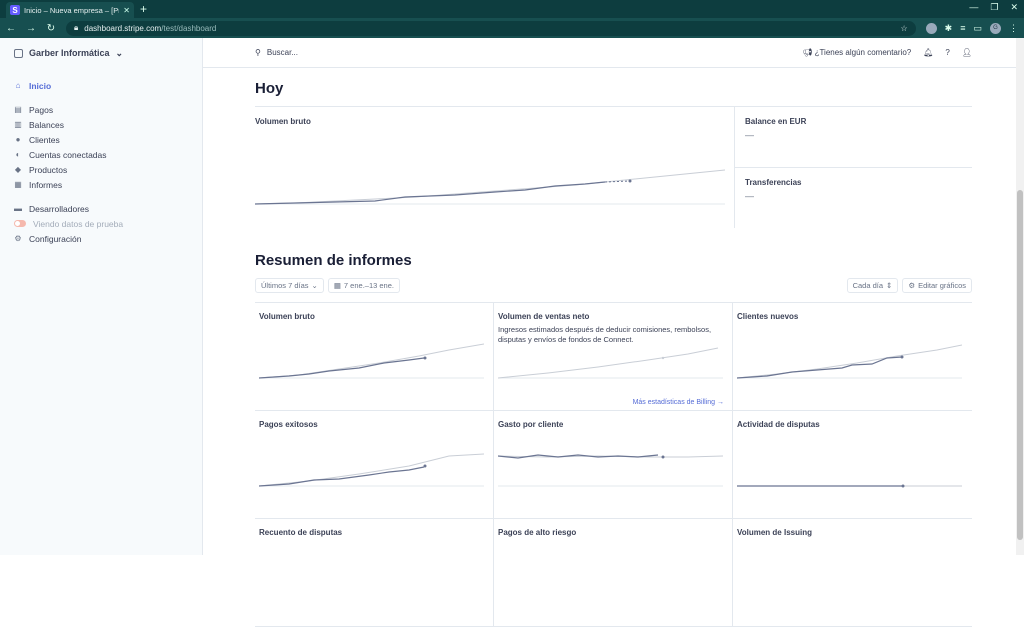  Describe the element at coordinates (852, 357) in the screenshot. I see `report-card-clientes-nuevos: Clientes nuevos` at that location.